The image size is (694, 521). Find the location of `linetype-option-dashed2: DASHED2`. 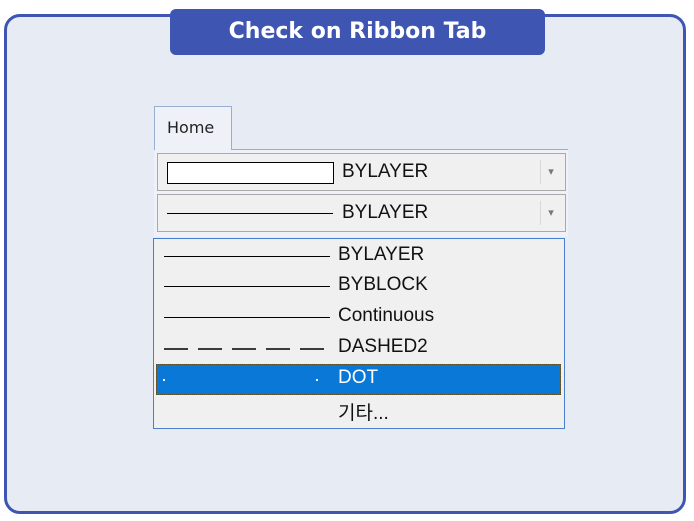

linetype-option-dashed2: DASHED2 is located at coordinates (358, 348).